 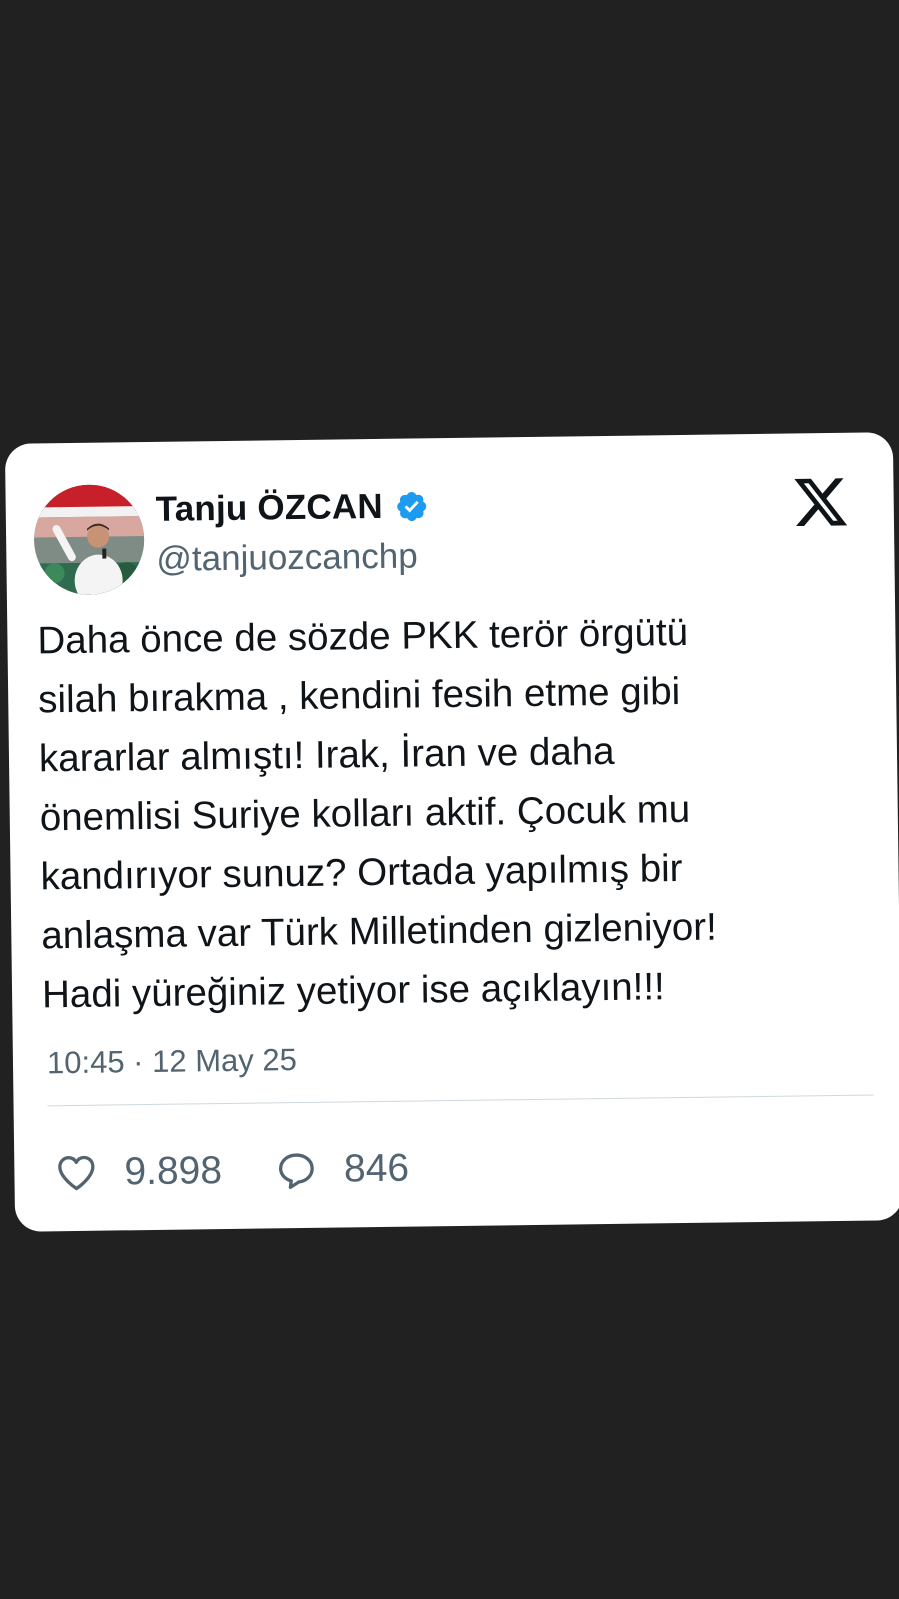 I want to click on tweet-actions: 9.898 846, so click(x=257, y=1170).